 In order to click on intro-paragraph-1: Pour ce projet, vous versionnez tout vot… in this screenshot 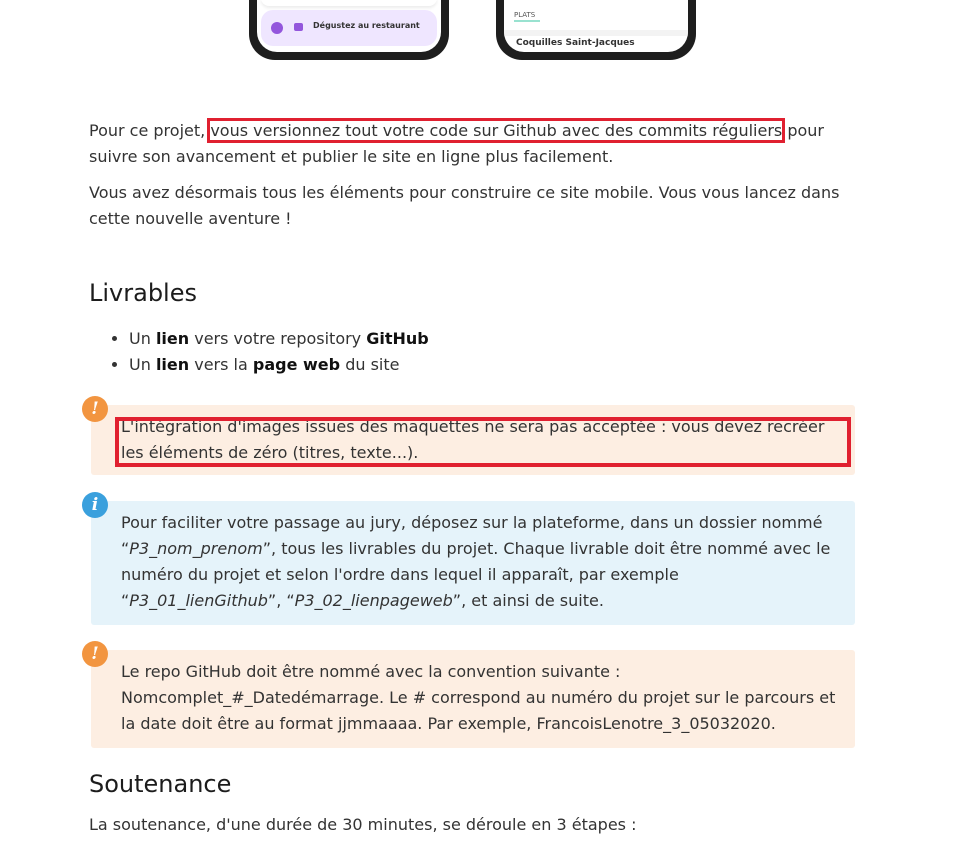, I will do `click(469, 144)`.